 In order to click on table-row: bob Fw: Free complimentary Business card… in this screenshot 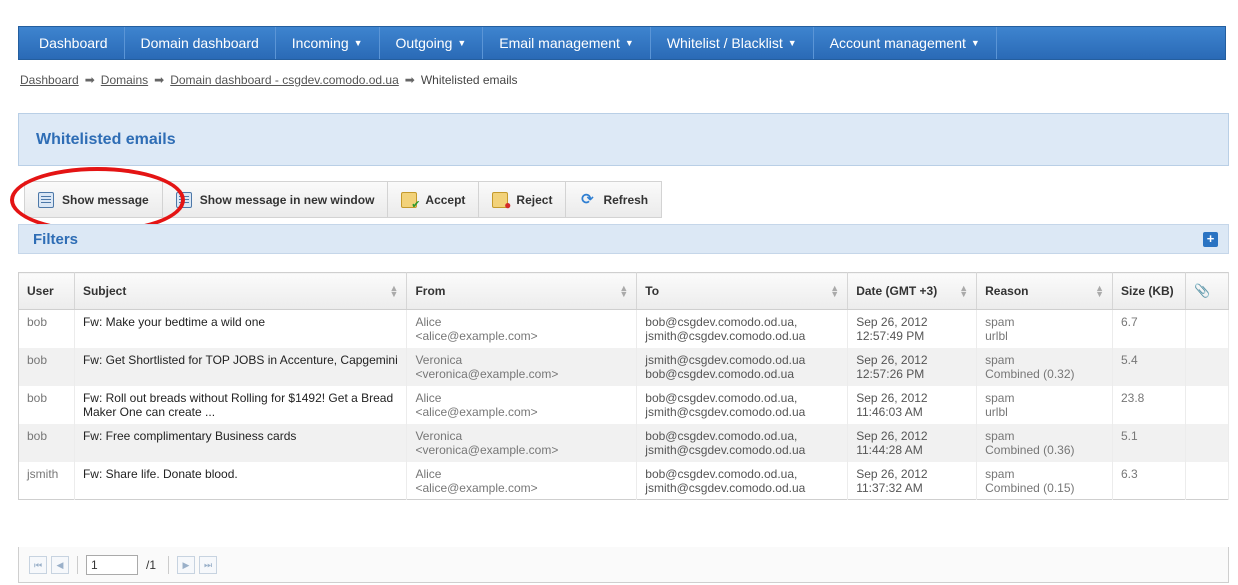, I will do `click(624, 442)`.